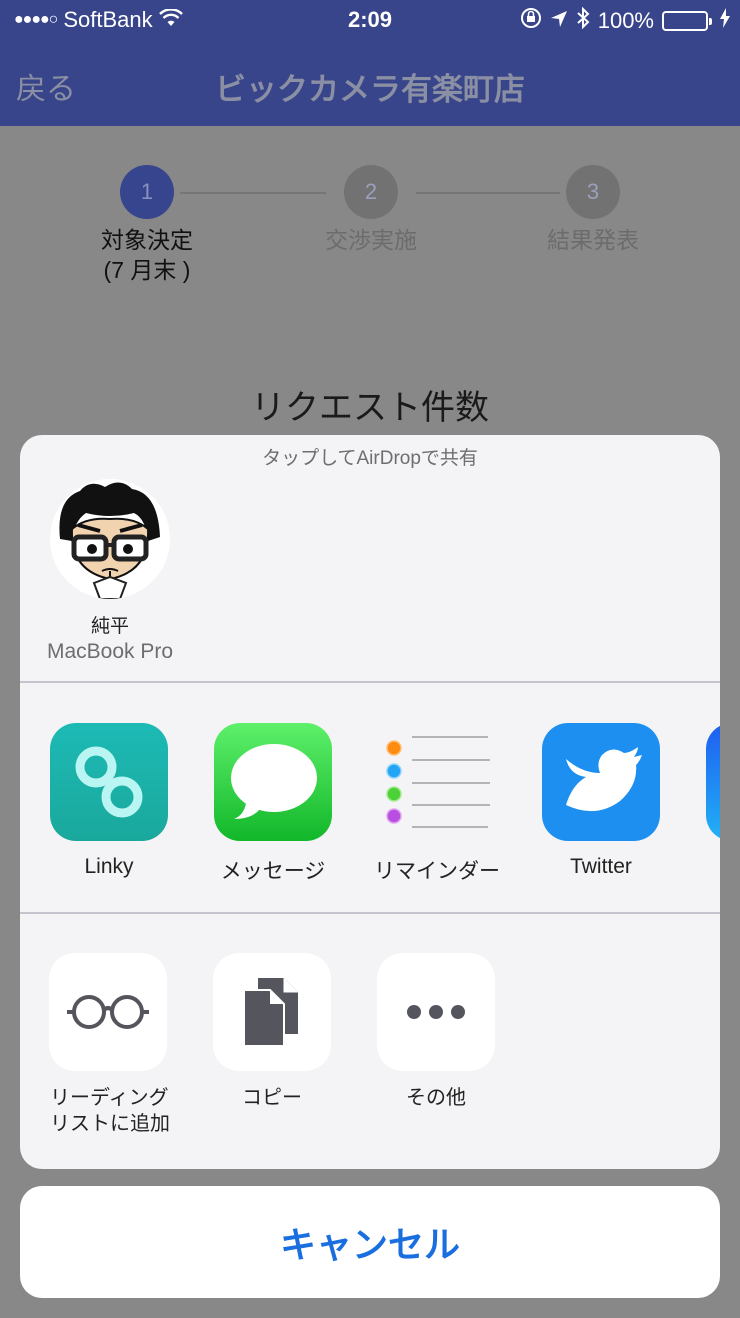  I want to click on action-copy: コピー, so click(278, 1032).